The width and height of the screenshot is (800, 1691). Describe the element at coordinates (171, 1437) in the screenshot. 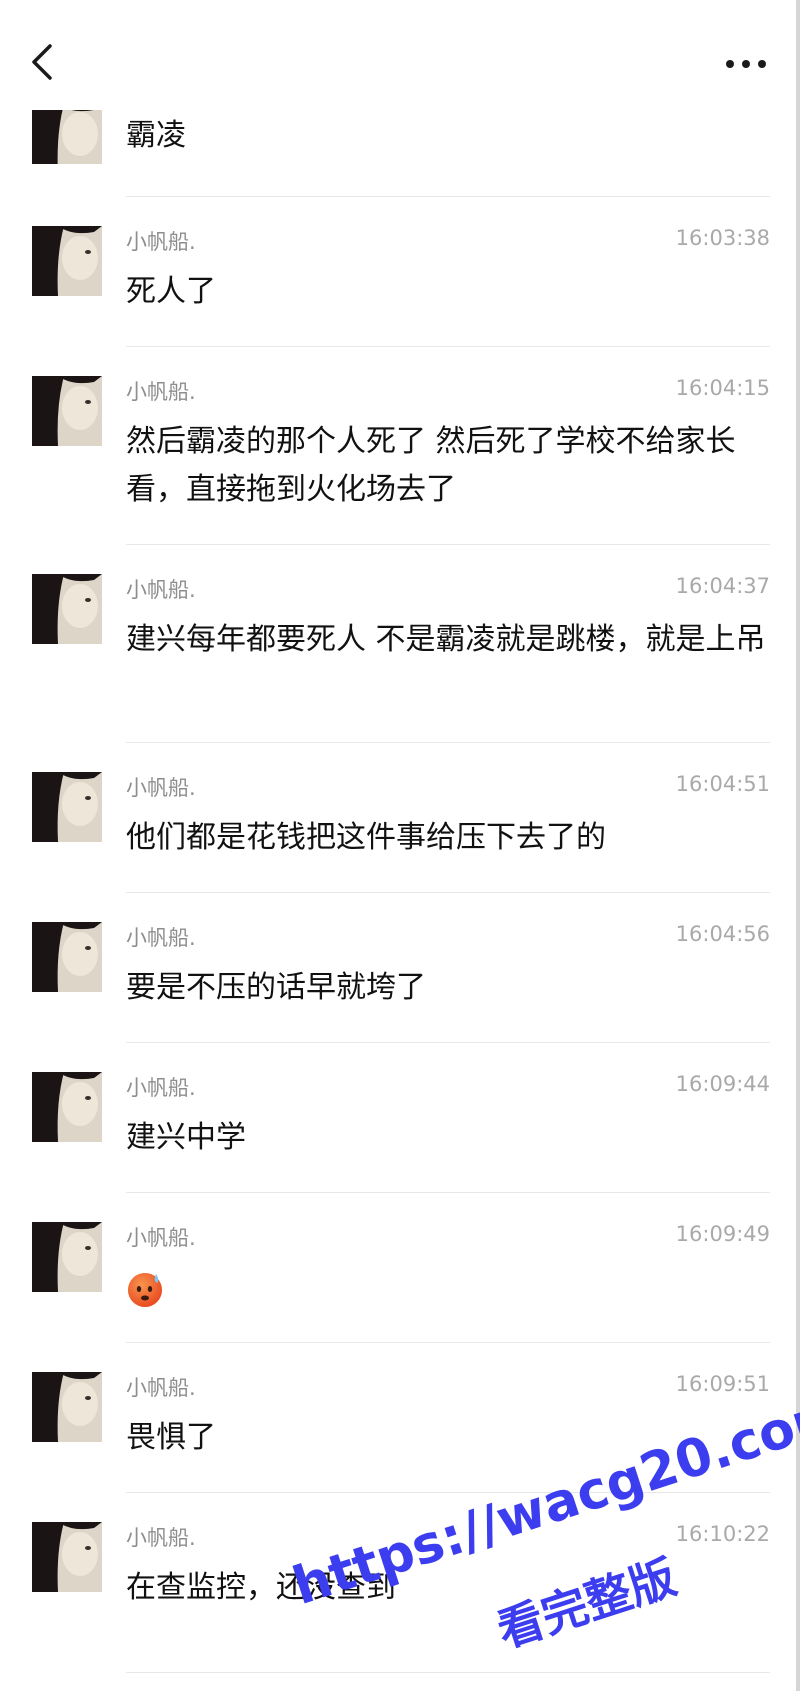

I see `message-text: 畏惧了` at that location.